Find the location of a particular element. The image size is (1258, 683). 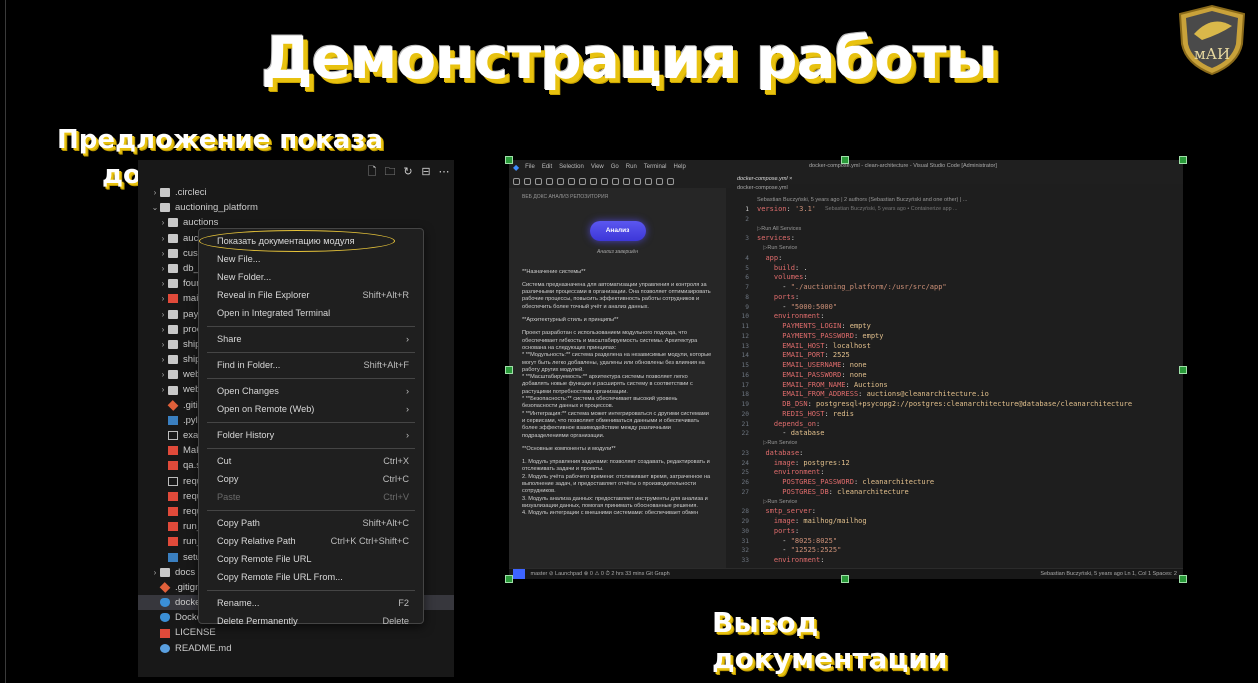

menu-terminal: Terminal is located at coordinates (655, 167).